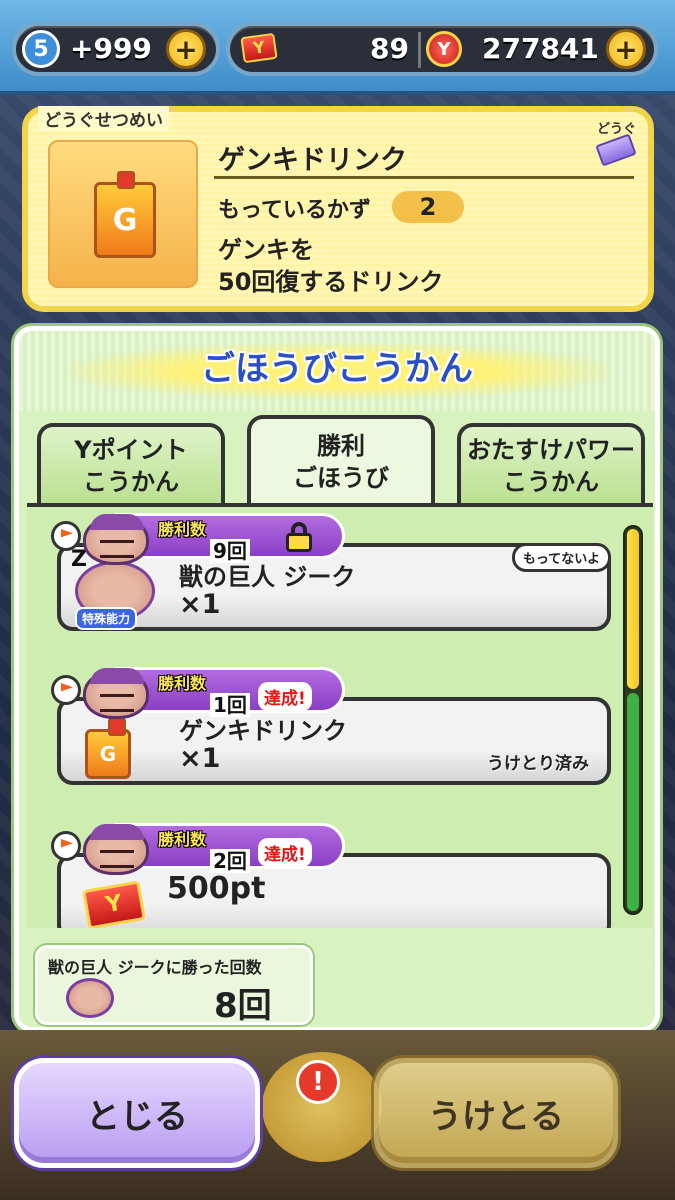 The height and width of the screenshot is (1200, 675). What do you see at coordinates (341, 460) in the screenshot?
I see `tab-victory-reward: 勝利 ごほうび` at bounding box center [341, 460].